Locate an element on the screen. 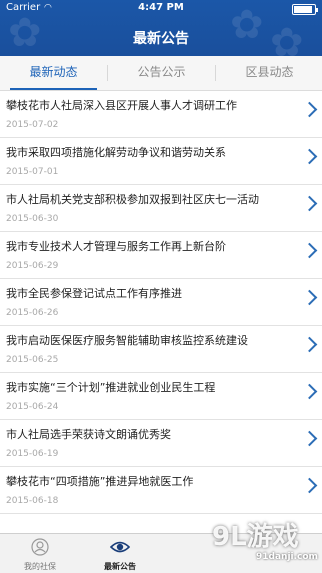  list-item: 攀枝花市人社局深入县区开展人事人才调研工作 2015-07-02 is located at coordinates (161, 114).